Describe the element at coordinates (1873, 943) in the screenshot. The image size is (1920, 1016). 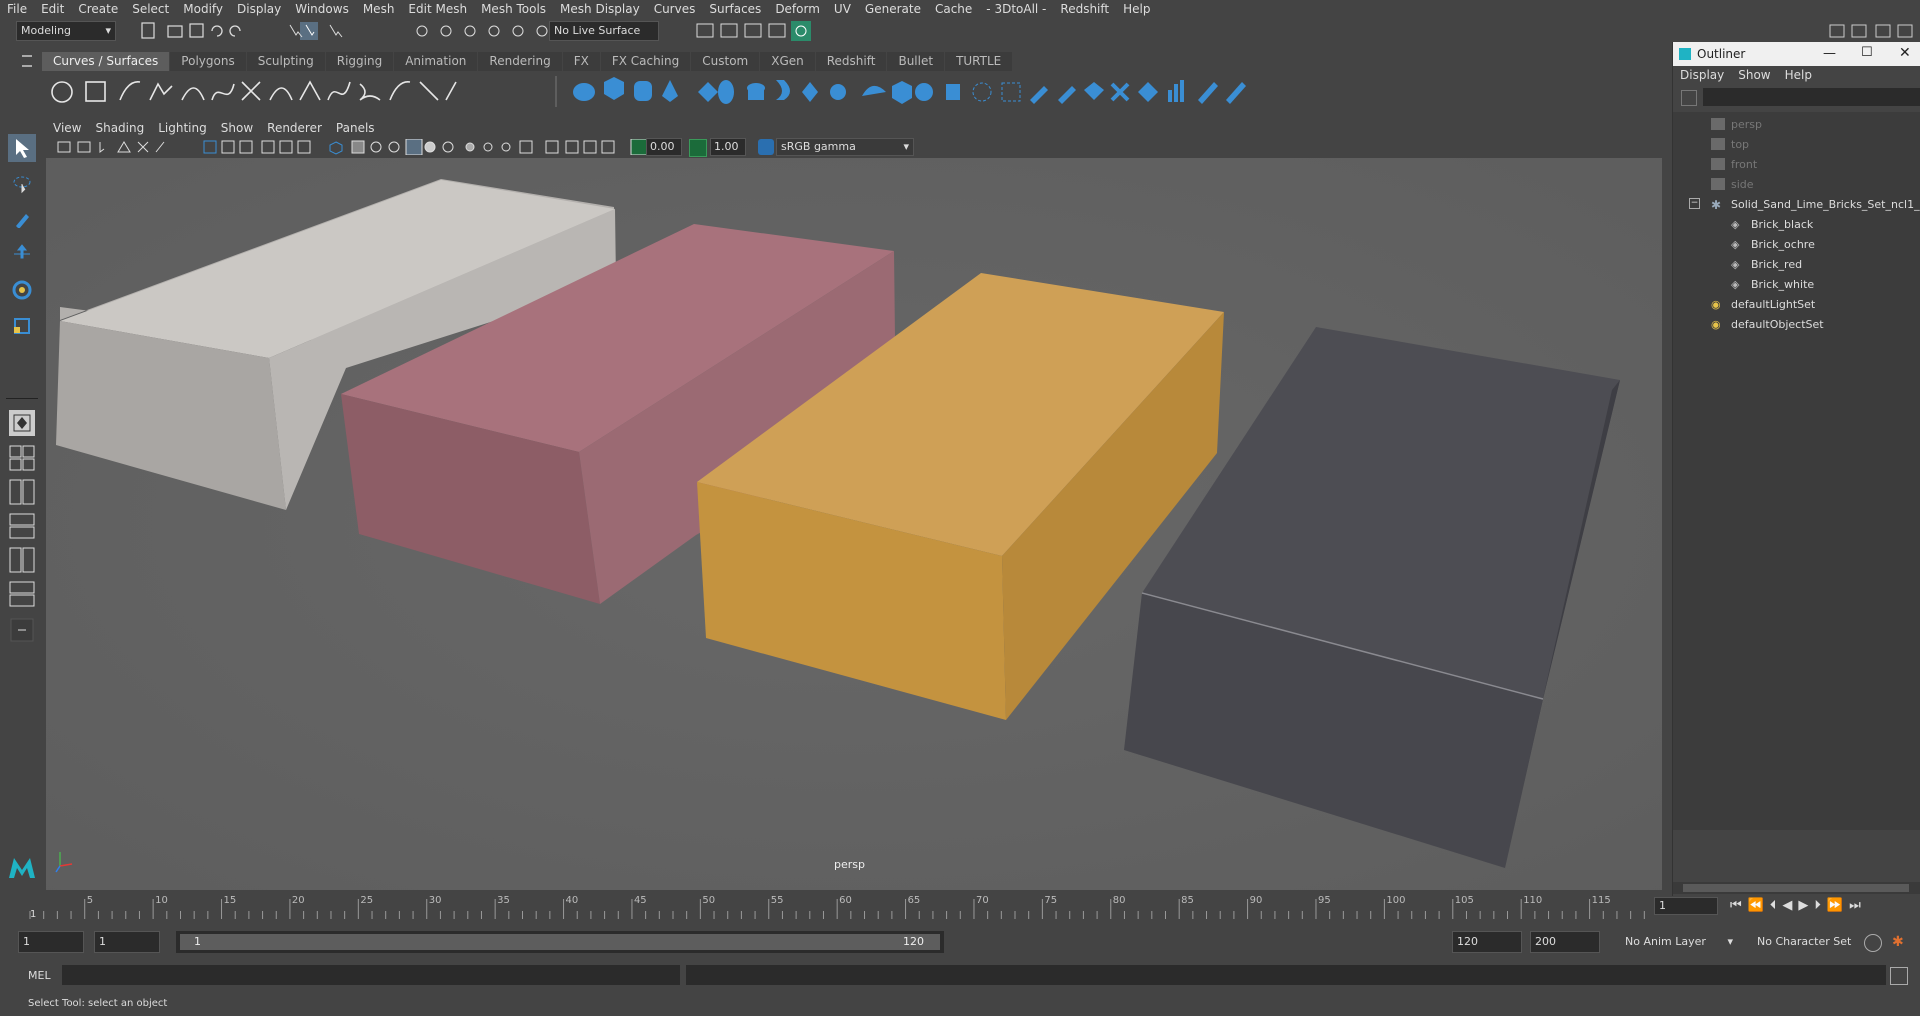
I see `auto-key-icon` at that location.